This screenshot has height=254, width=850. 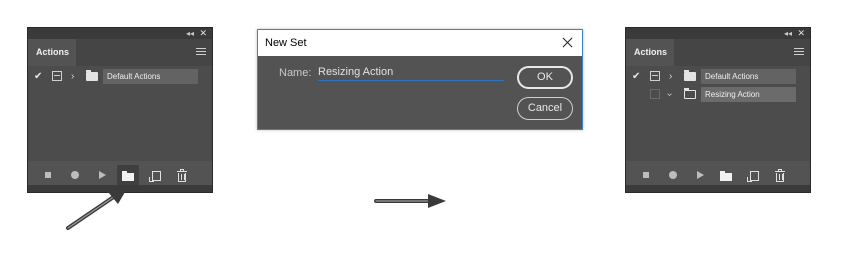 I want to click on record-button, so click(x=674, y=176).